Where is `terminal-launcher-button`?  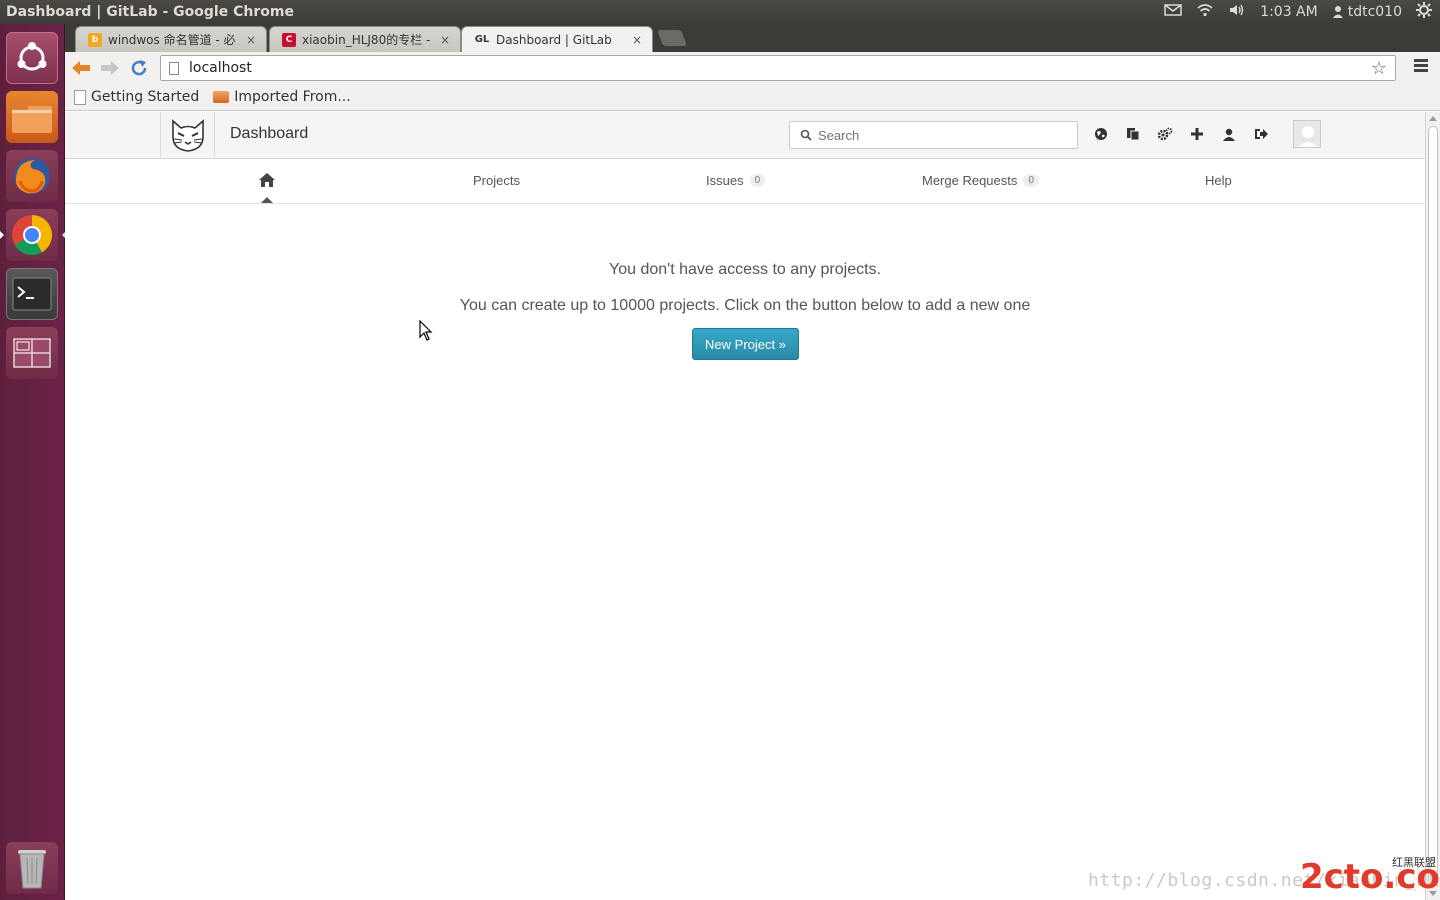
terminal-launcher-button is located at coordinates (32, 294).